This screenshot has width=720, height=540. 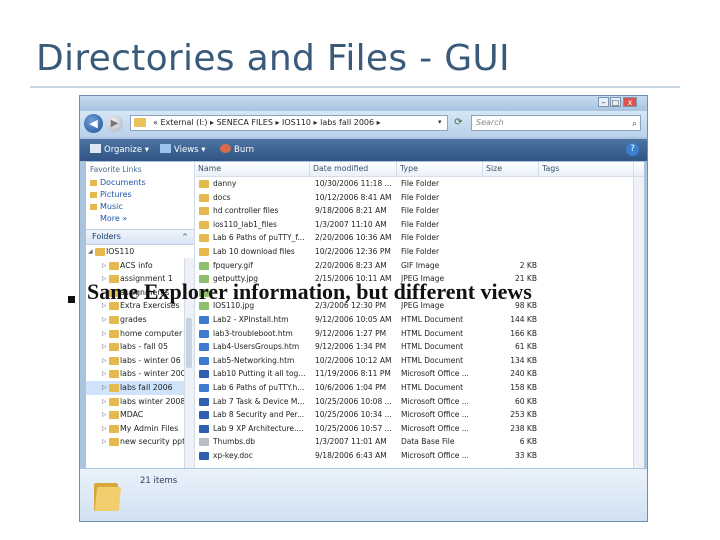 What do you see at coordinates (140, 387) in the screenshot?
I see `tree-item: ▷ labs fall 2006` at bounding box center [140, 387].